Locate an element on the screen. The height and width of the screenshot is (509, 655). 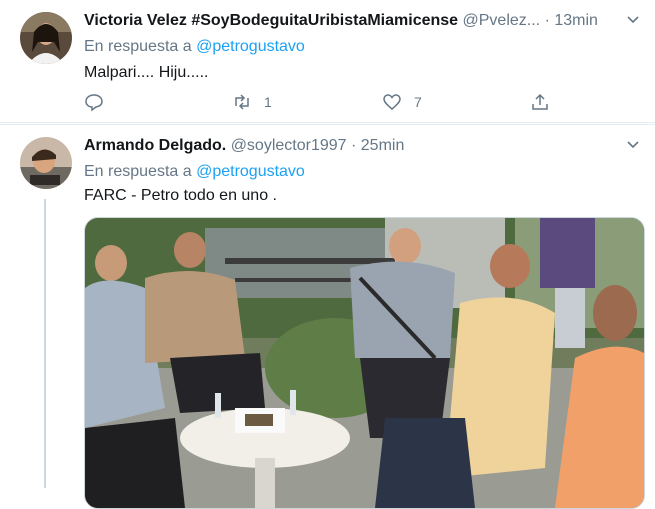
retweet-button: 1 is located at coordinates (252, 102).